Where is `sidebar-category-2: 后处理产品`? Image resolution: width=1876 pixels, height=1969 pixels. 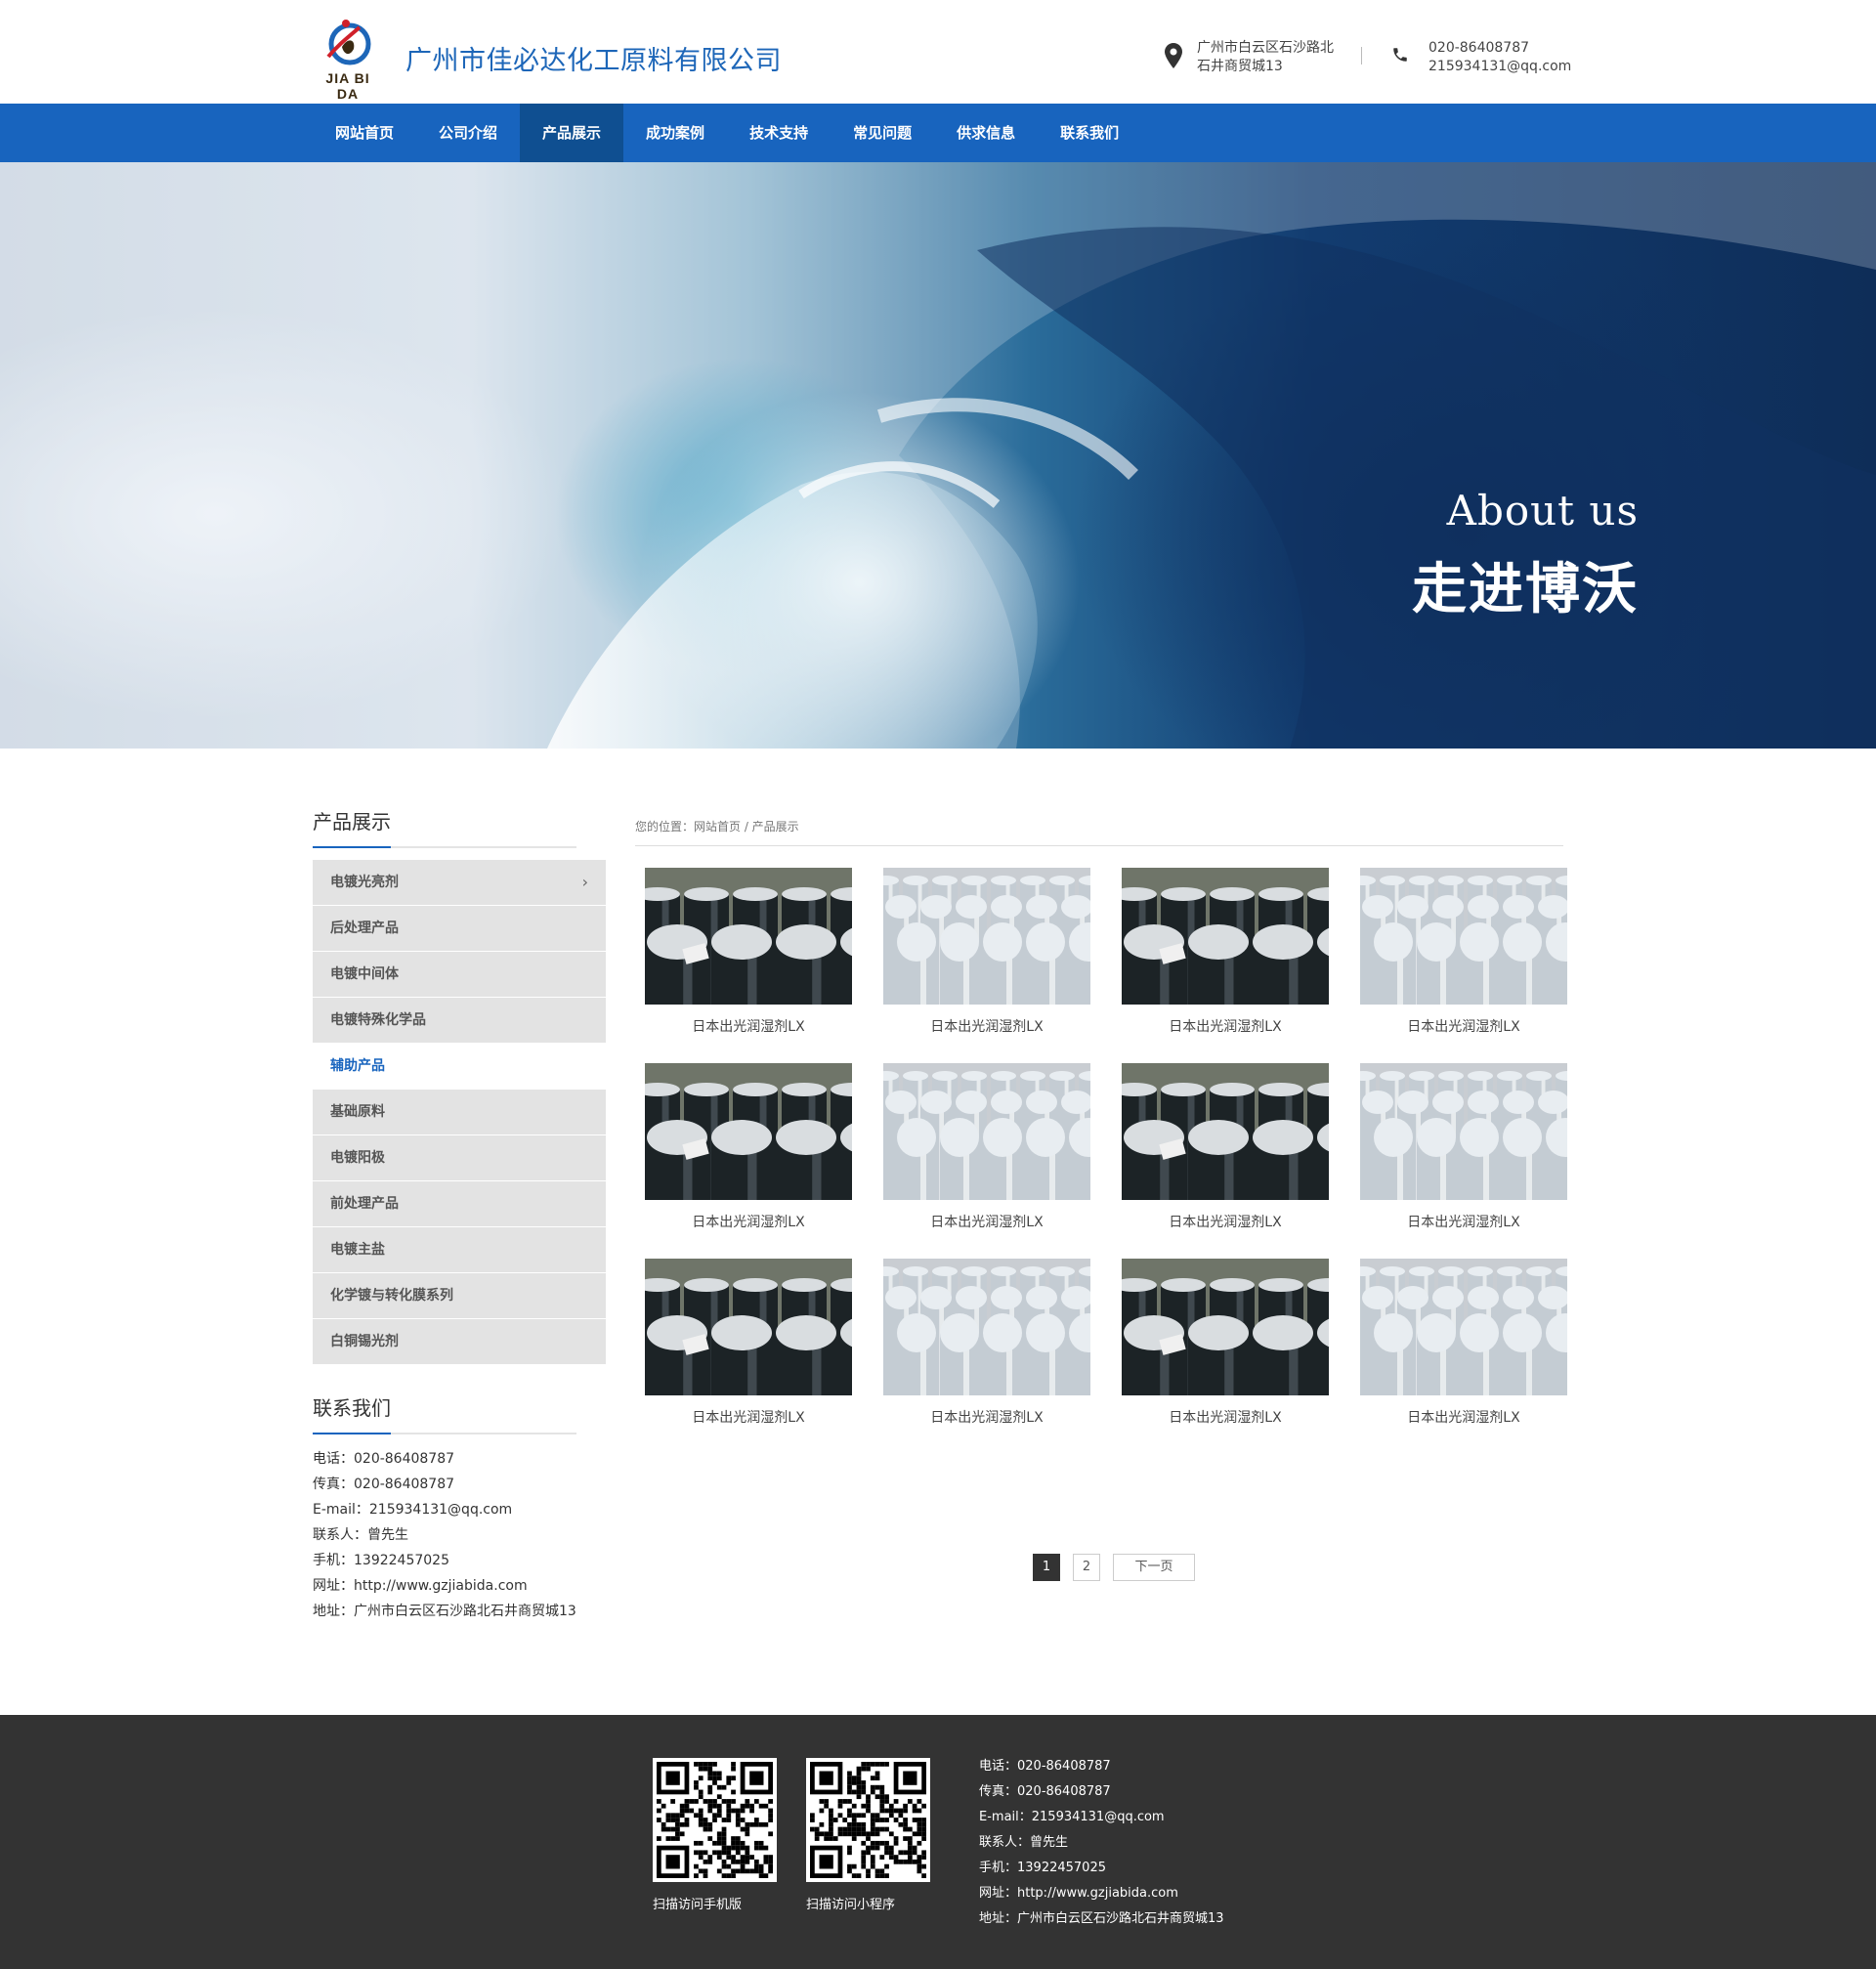 sidebar-category-2: 后处理产品 is located at coordinates (459, 928).